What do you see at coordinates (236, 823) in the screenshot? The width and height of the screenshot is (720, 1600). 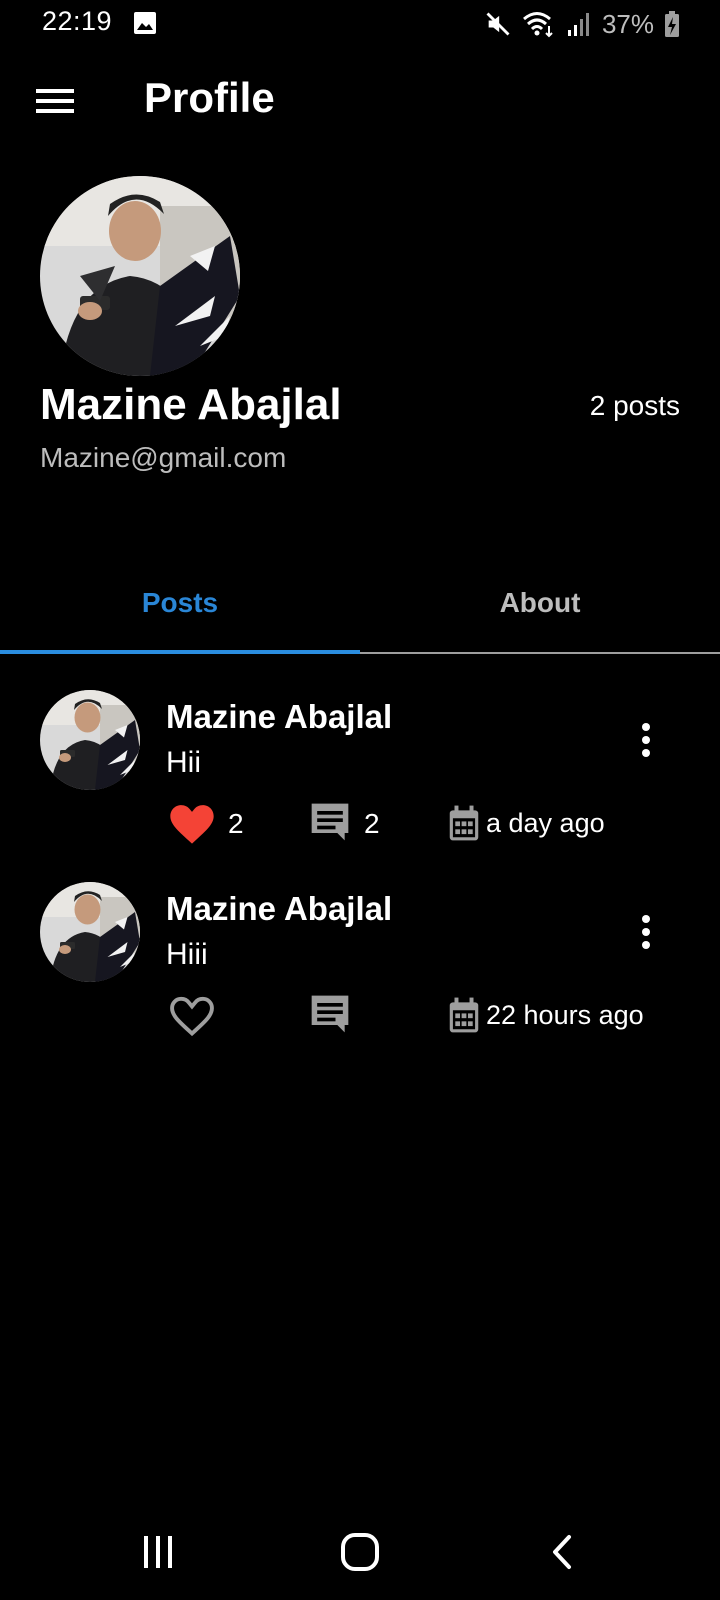 I see `like-count: 2` at bounding box center [236, 823].